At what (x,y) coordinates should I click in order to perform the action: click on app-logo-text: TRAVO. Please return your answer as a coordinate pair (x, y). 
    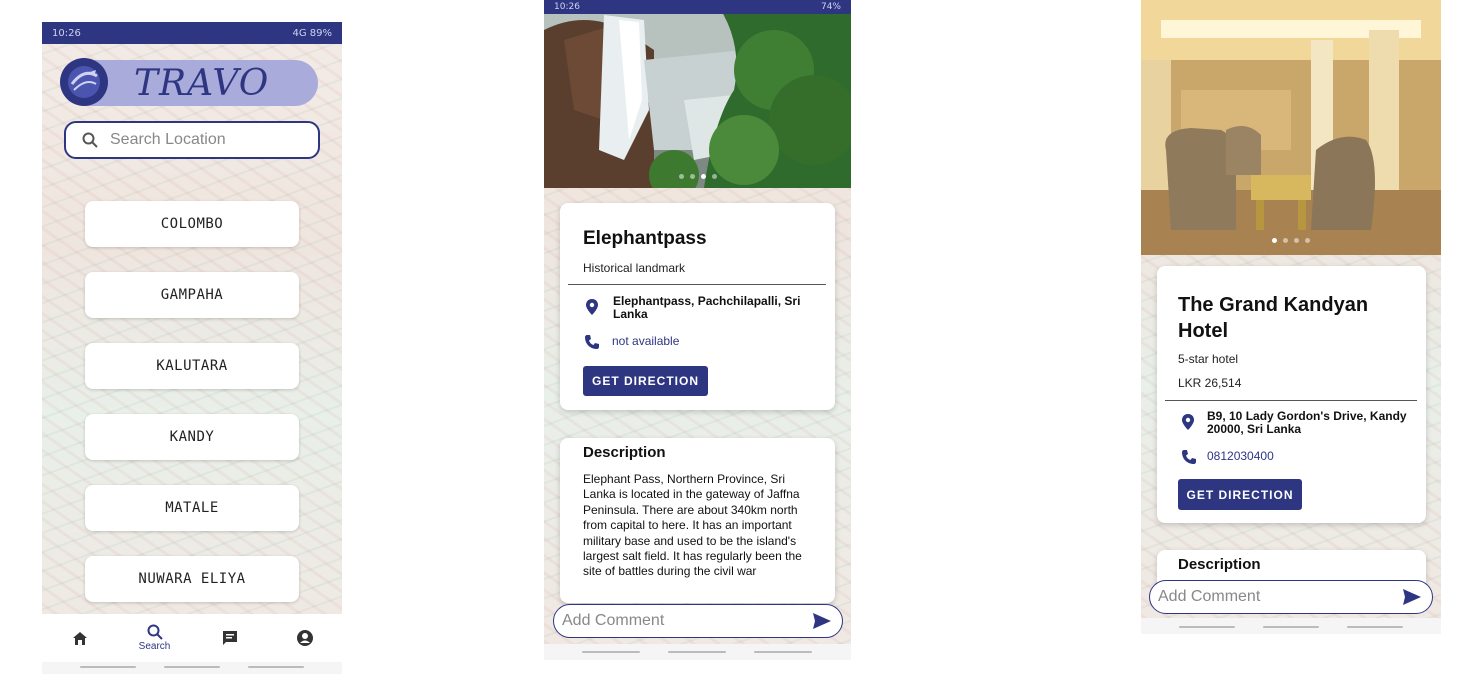
    Looking at the image, I should click on (202, 83).